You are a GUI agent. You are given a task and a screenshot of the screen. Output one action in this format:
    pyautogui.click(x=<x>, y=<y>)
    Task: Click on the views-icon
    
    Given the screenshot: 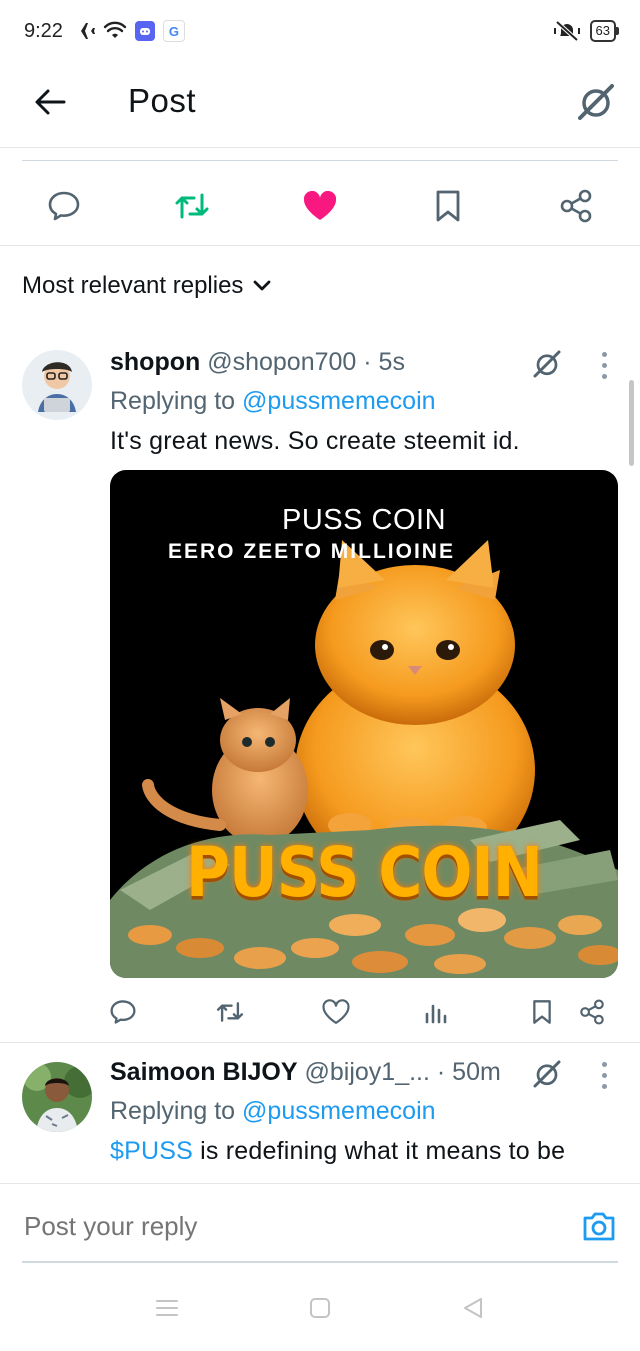 What is the action you would take?
    pyautogui.click(x=436, y=1014)
    